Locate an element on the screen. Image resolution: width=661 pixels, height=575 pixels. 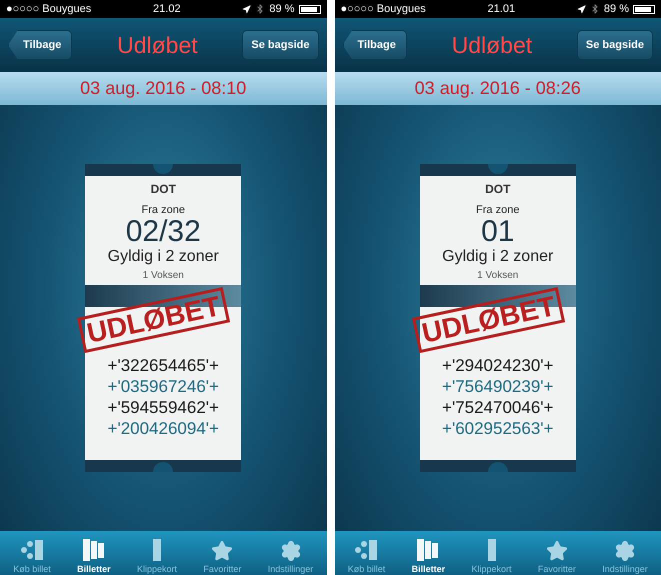
ticket-code: +'322654465'+ is located at coordinates (163, 365).